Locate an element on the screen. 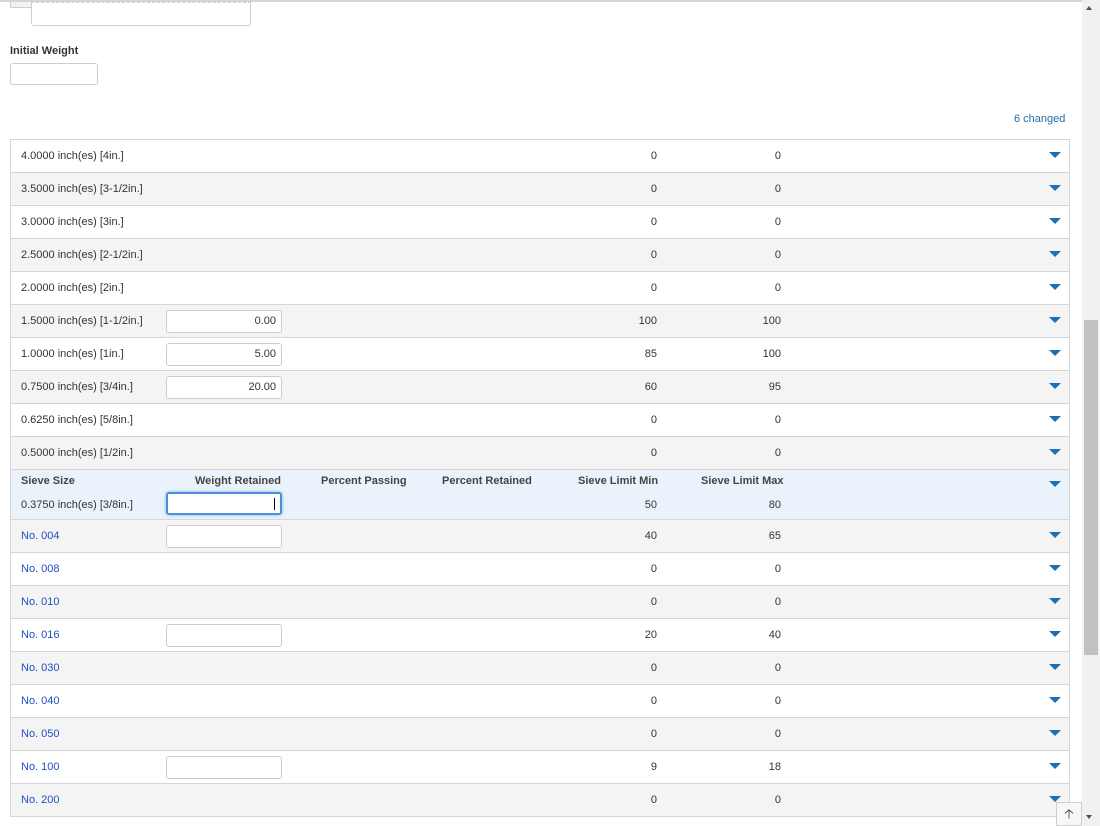  table-row: No. 004 40 65 is located at coordinates (540, 536).